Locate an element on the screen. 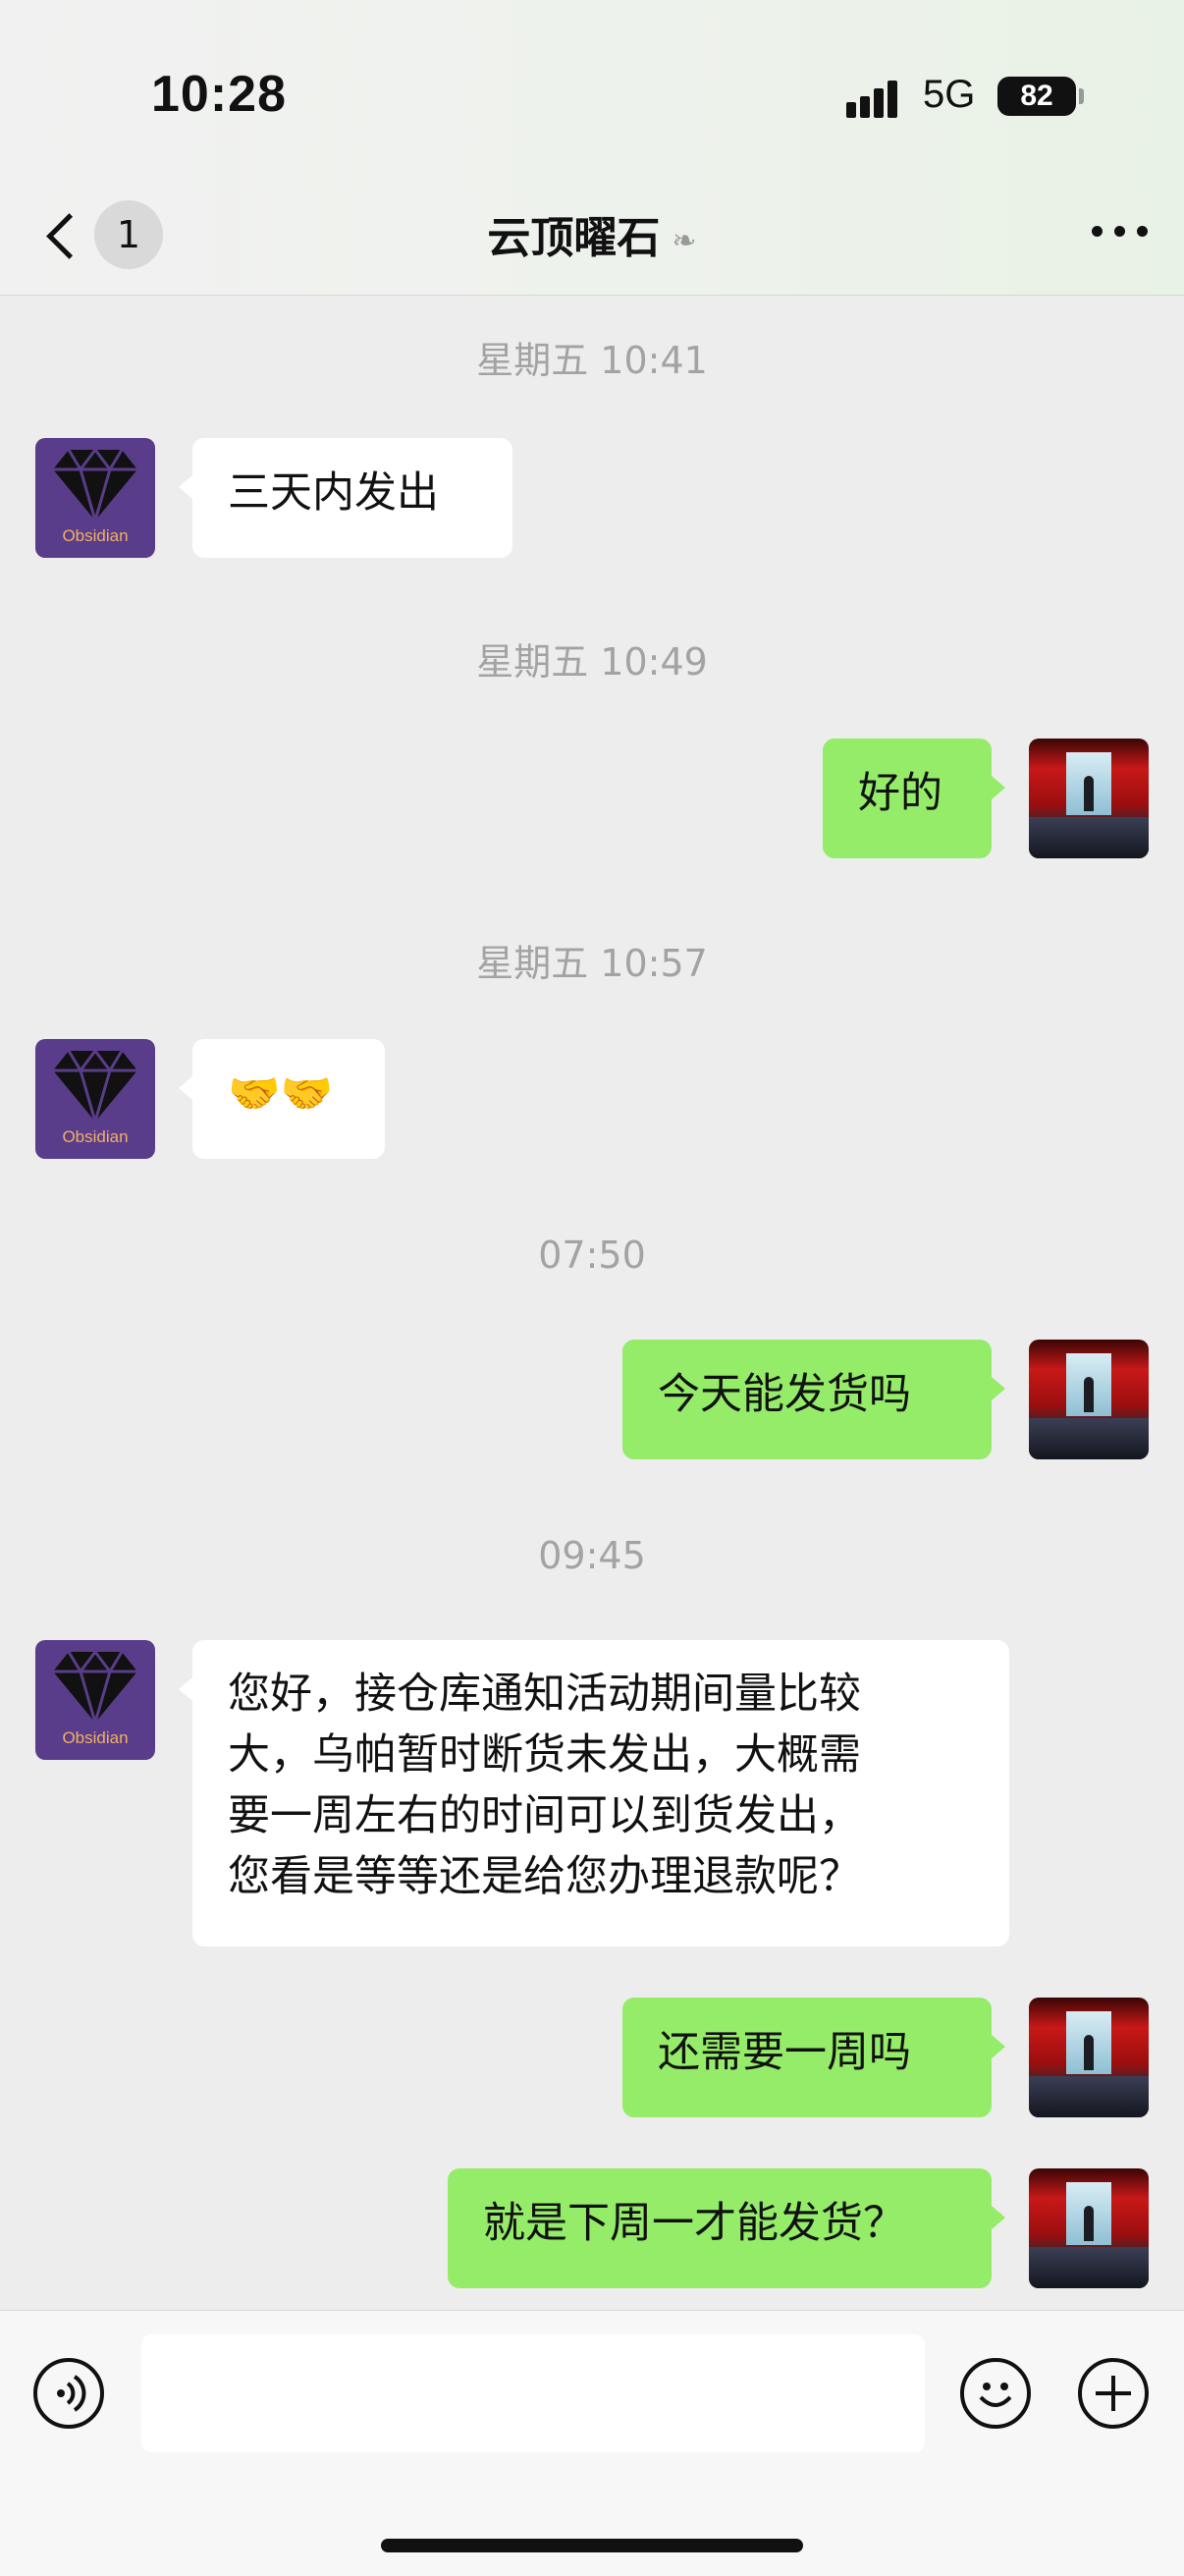 Image resolution: width=1184 pixels, height=2576 pixels. incoming-message: 🤝🤝 is located at coordinates (282, 1099).